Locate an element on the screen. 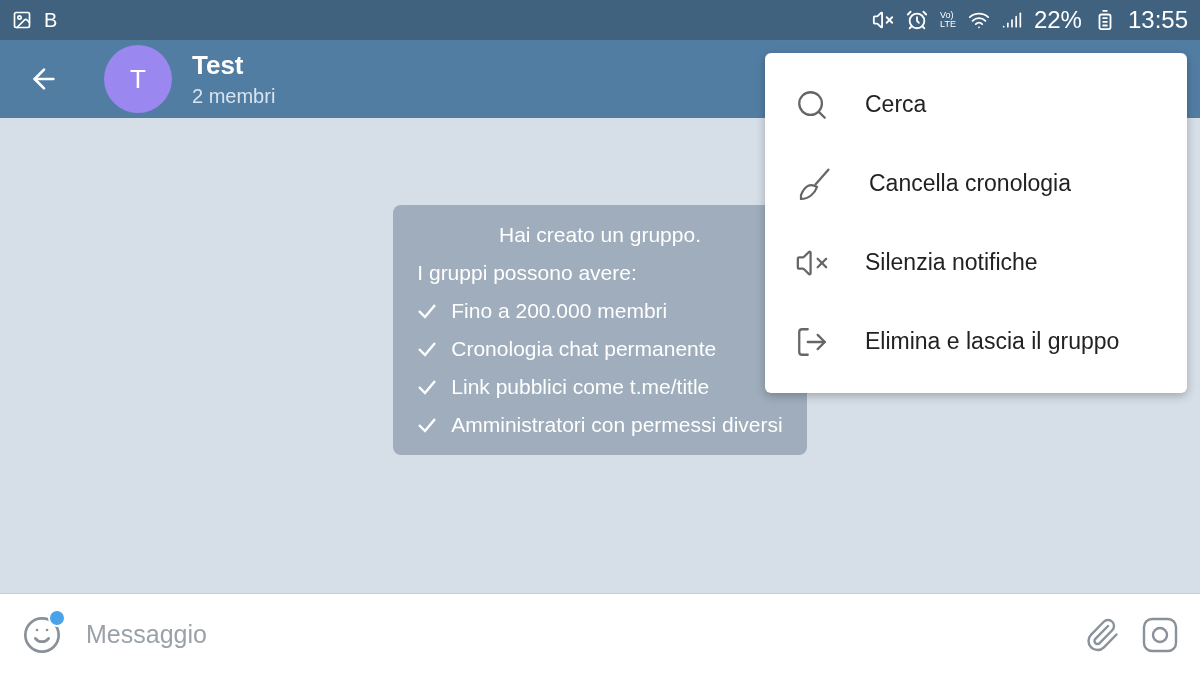 The image size is (1200, 675). menu-item: Cancella cronologia is located at coordinates (976, 183).